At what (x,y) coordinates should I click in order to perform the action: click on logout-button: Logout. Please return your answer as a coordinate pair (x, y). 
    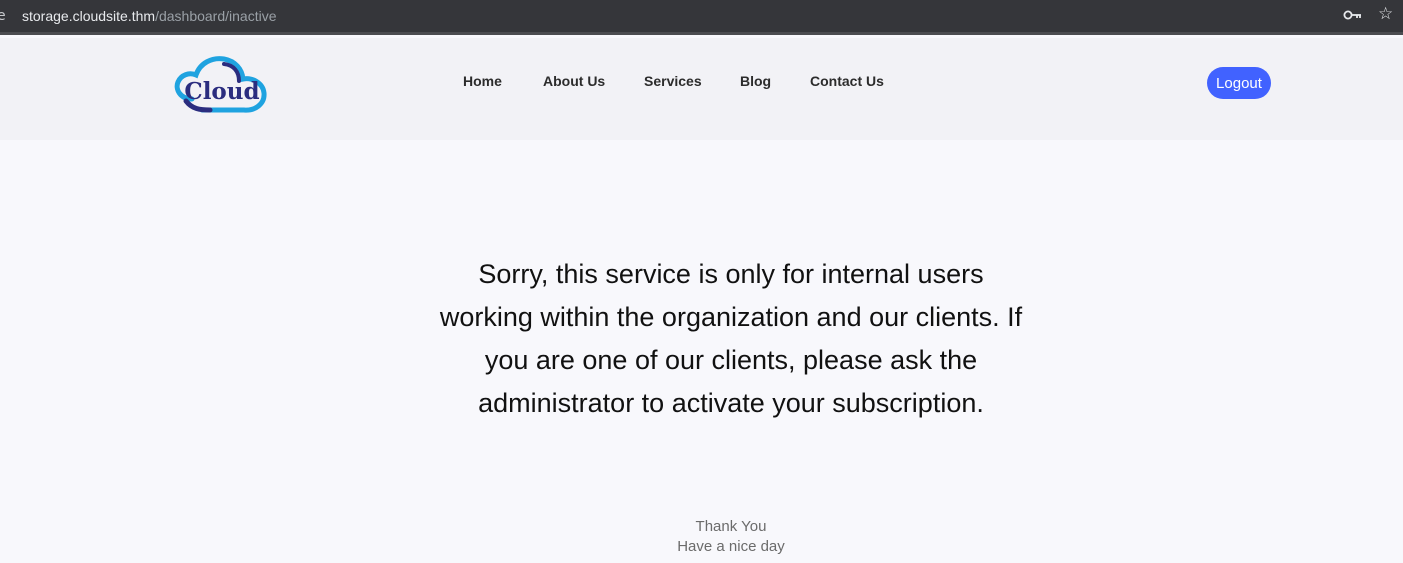
    Looking at the image, I should click on (1239, 83).